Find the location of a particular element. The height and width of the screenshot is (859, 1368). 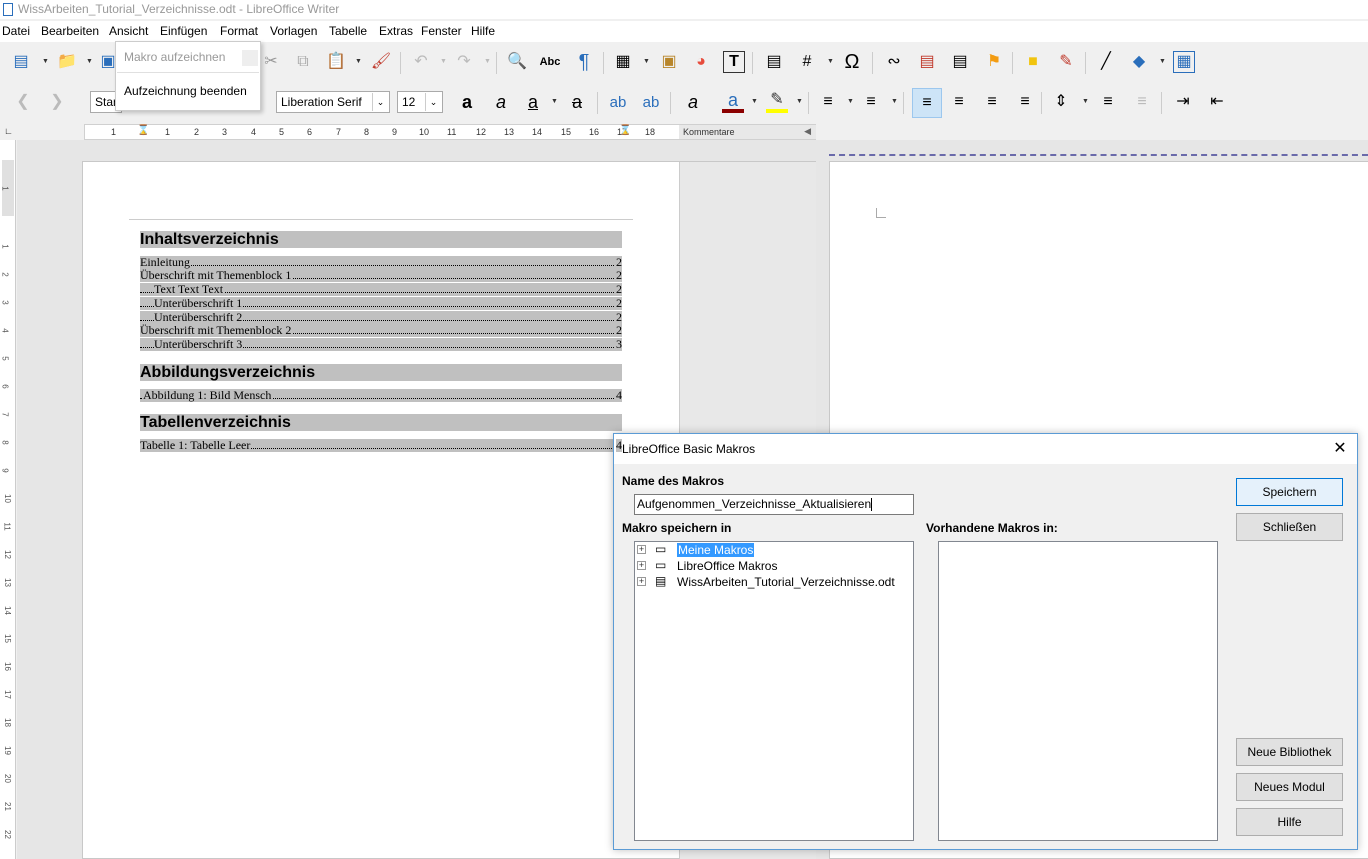

align-center-icon: ≡ is located at coordinates (959, 102).